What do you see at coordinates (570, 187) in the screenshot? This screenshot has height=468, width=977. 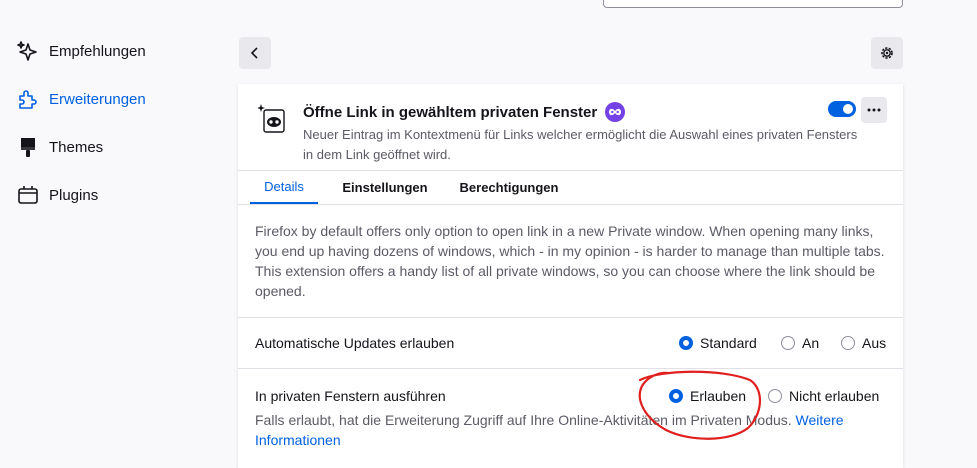 I see `detail-tabs: Details Einstellungen Berechtigungen` at bounding box center [570, 187].